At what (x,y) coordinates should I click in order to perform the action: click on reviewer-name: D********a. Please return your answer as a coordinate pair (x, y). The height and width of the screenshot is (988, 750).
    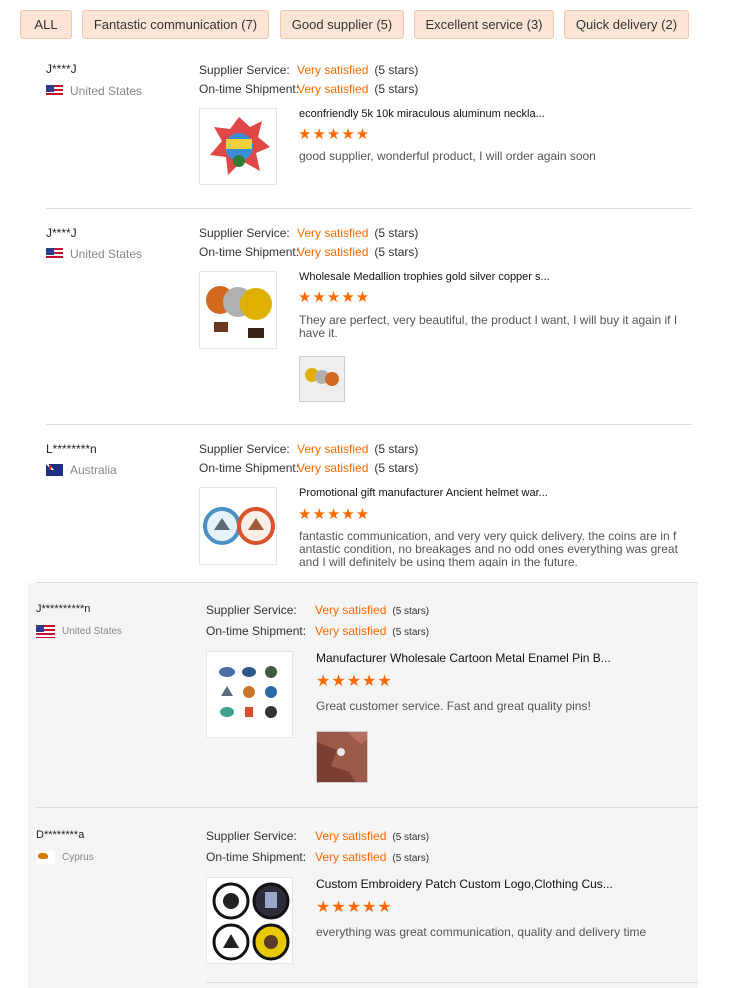
    Looking at the image, I should click on (60, 835).